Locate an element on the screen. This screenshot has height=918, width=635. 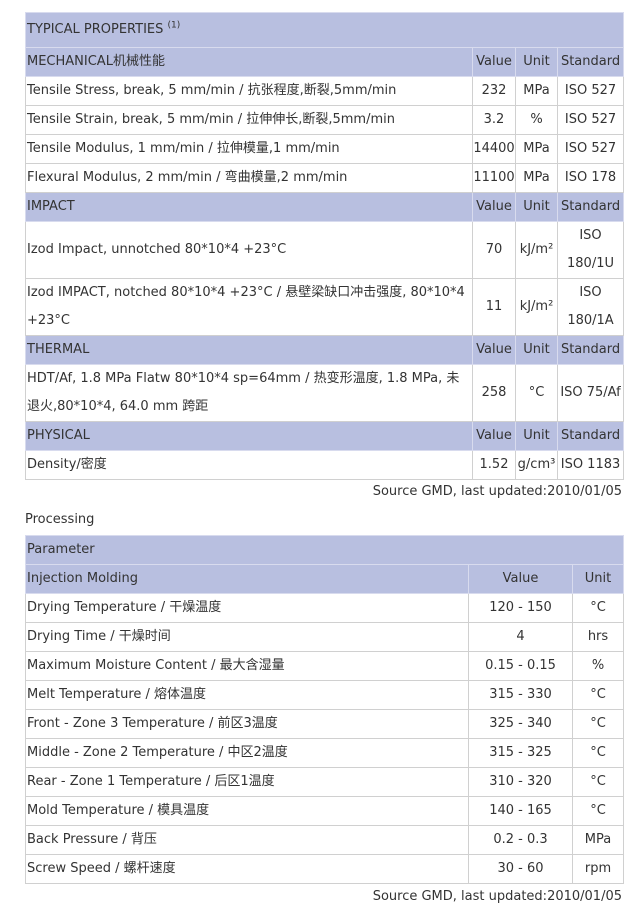
property-value: 11100 is located at coordinates (494, 178).